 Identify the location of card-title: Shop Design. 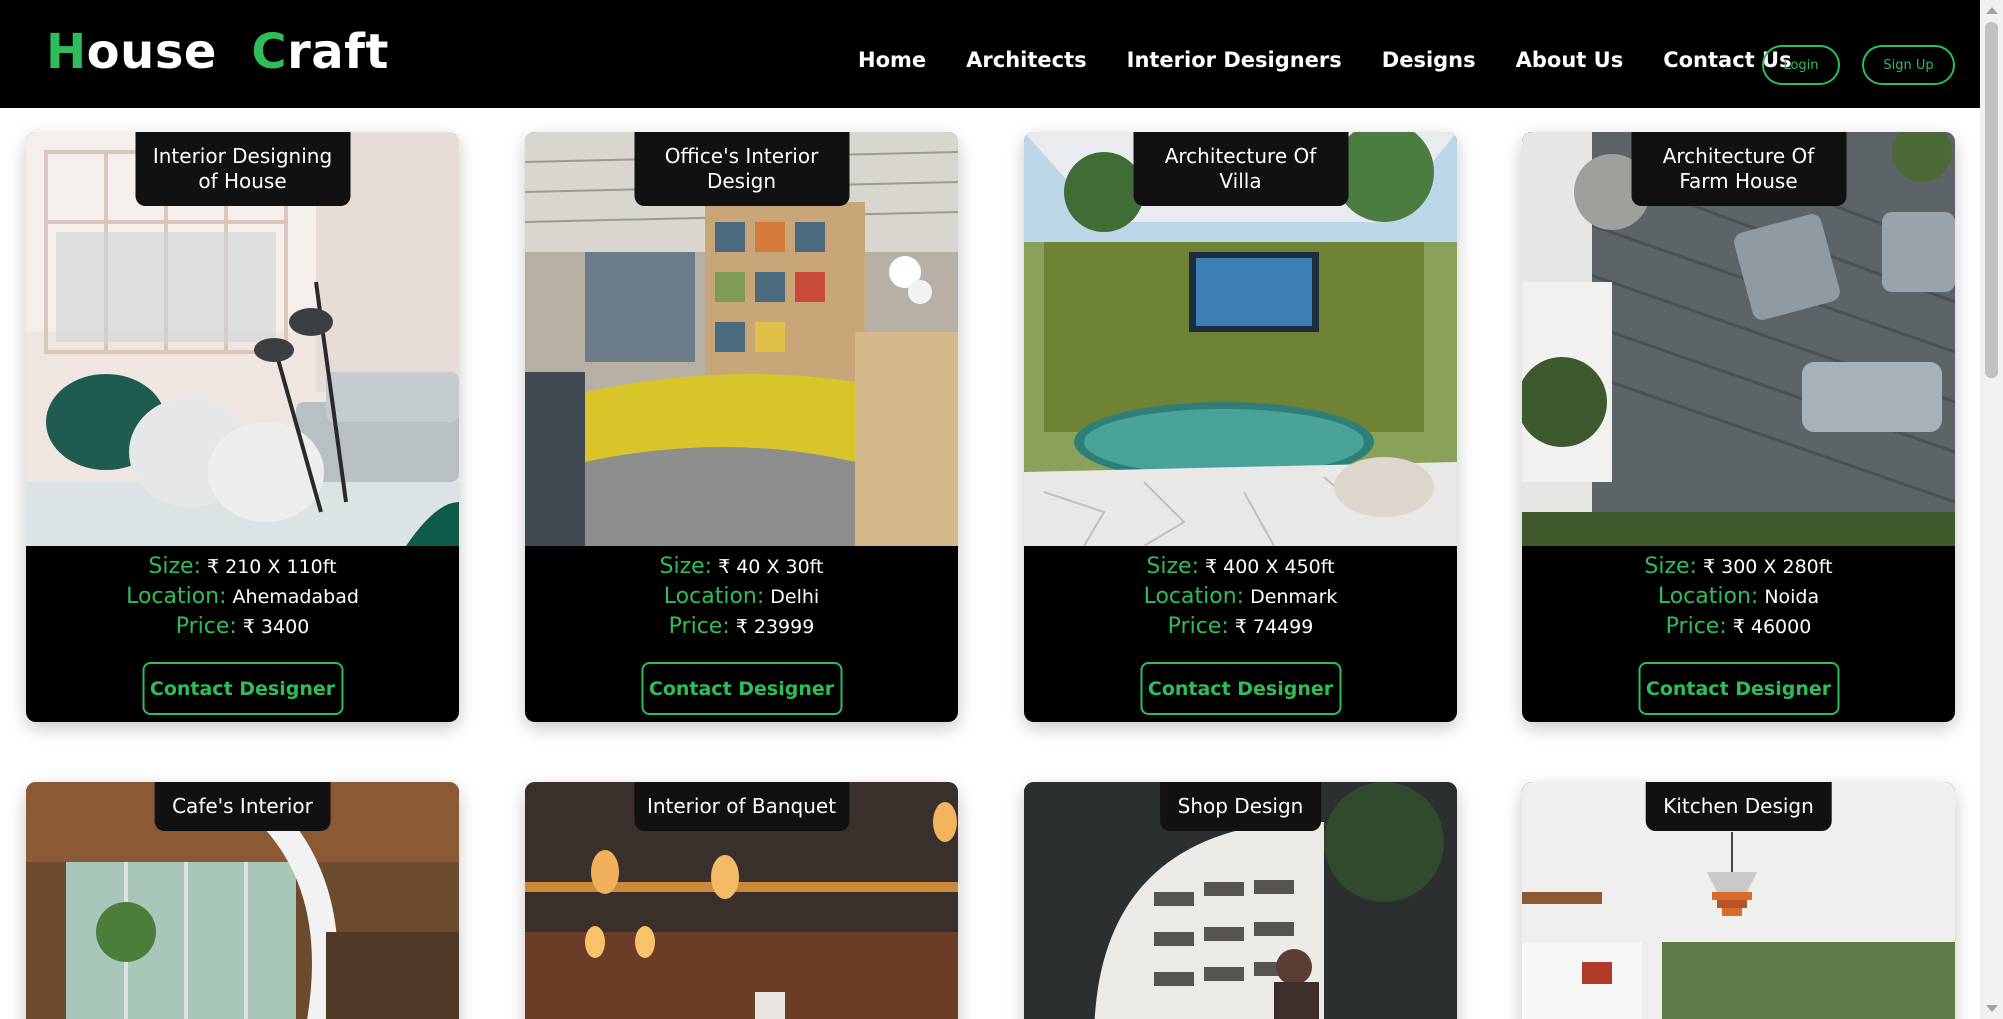
(1240, 806).